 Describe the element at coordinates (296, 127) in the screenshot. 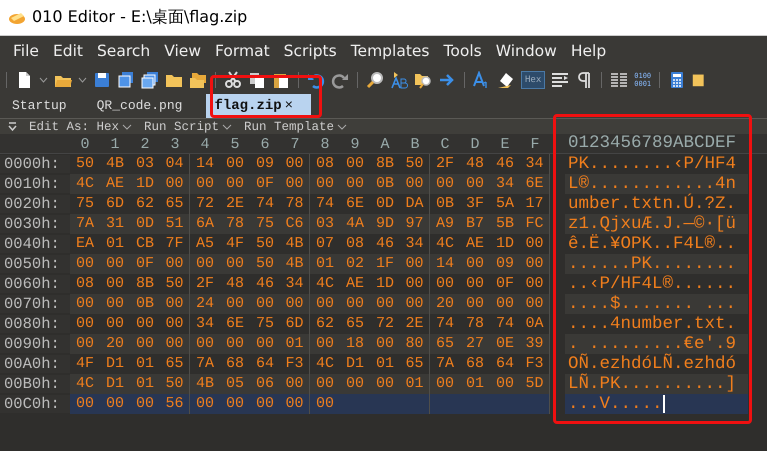

I see `toolbar-dropdown: Run Template` at that location.